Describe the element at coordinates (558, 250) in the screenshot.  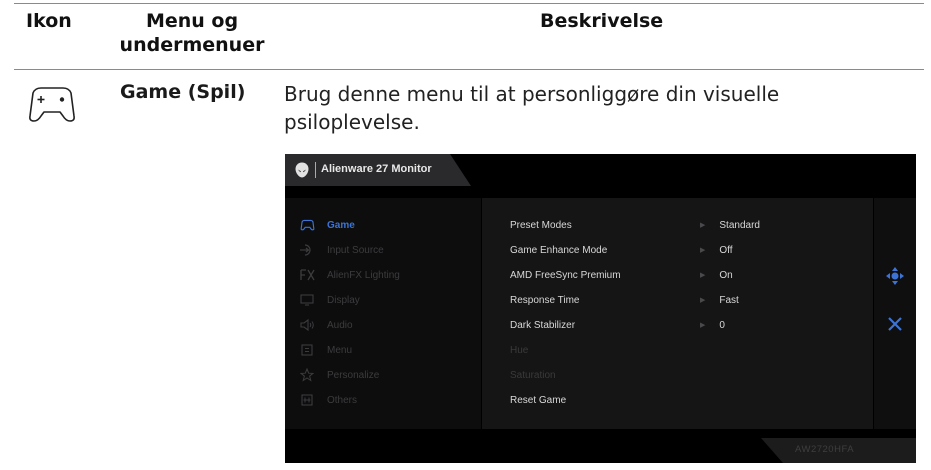
I see `osd-submenu-item-game-enhance-mode: Game Enhance Mode` at that location.